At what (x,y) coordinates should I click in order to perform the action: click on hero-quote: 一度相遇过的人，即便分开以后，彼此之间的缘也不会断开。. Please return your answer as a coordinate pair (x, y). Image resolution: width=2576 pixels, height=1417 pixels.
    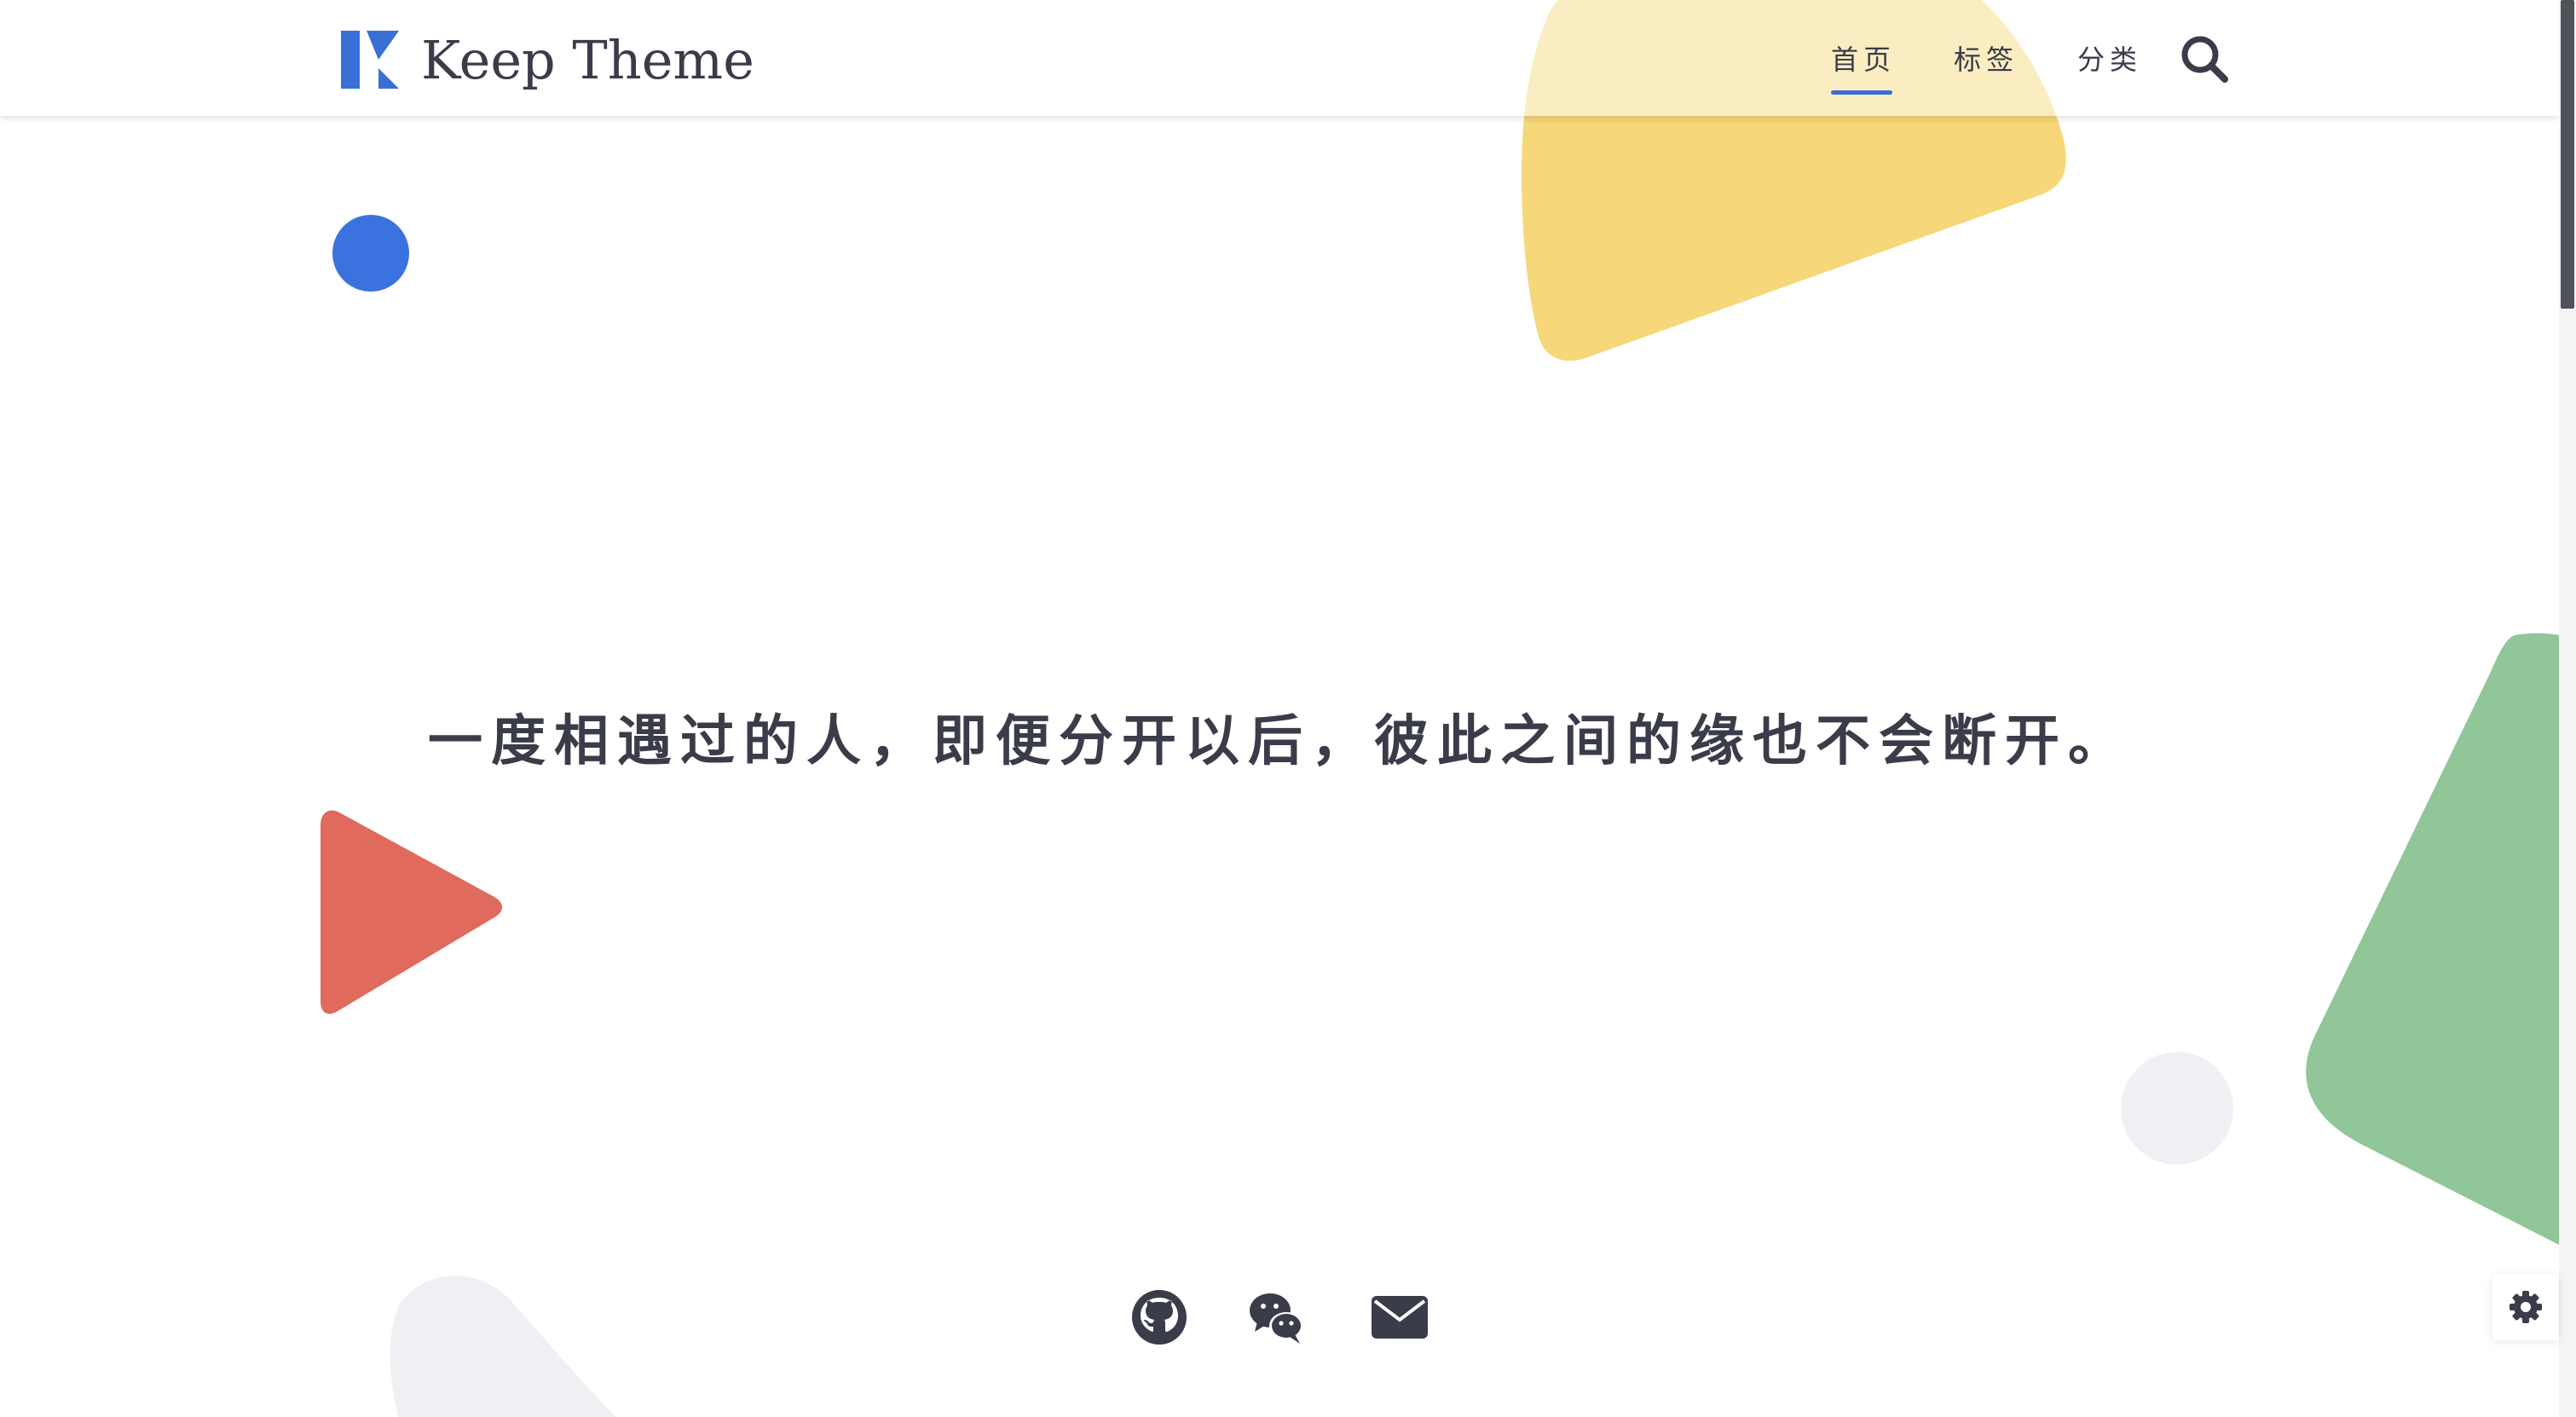
    Looking at the image, I should click on (1279, 741).